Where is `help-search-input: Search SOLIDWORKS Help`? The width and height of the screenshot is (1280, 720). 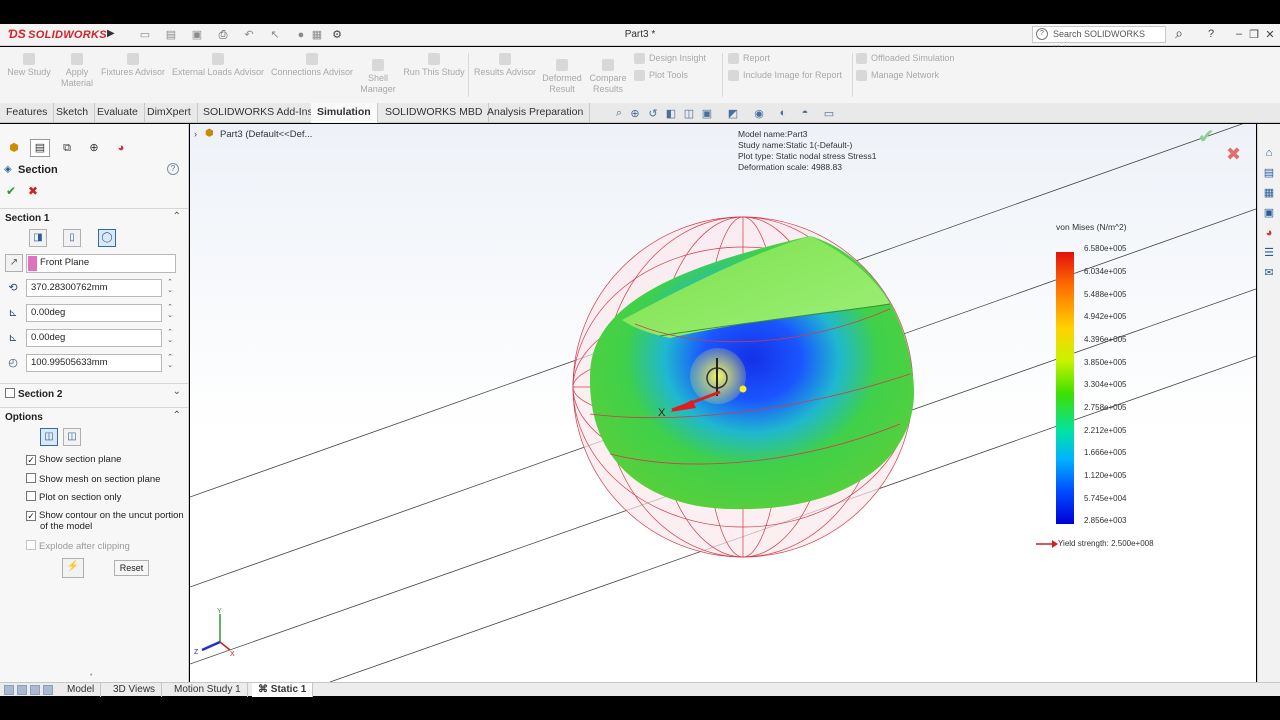
help-search-input: Search SOLIDWORKS Help is located at coordinates (1099, 40).